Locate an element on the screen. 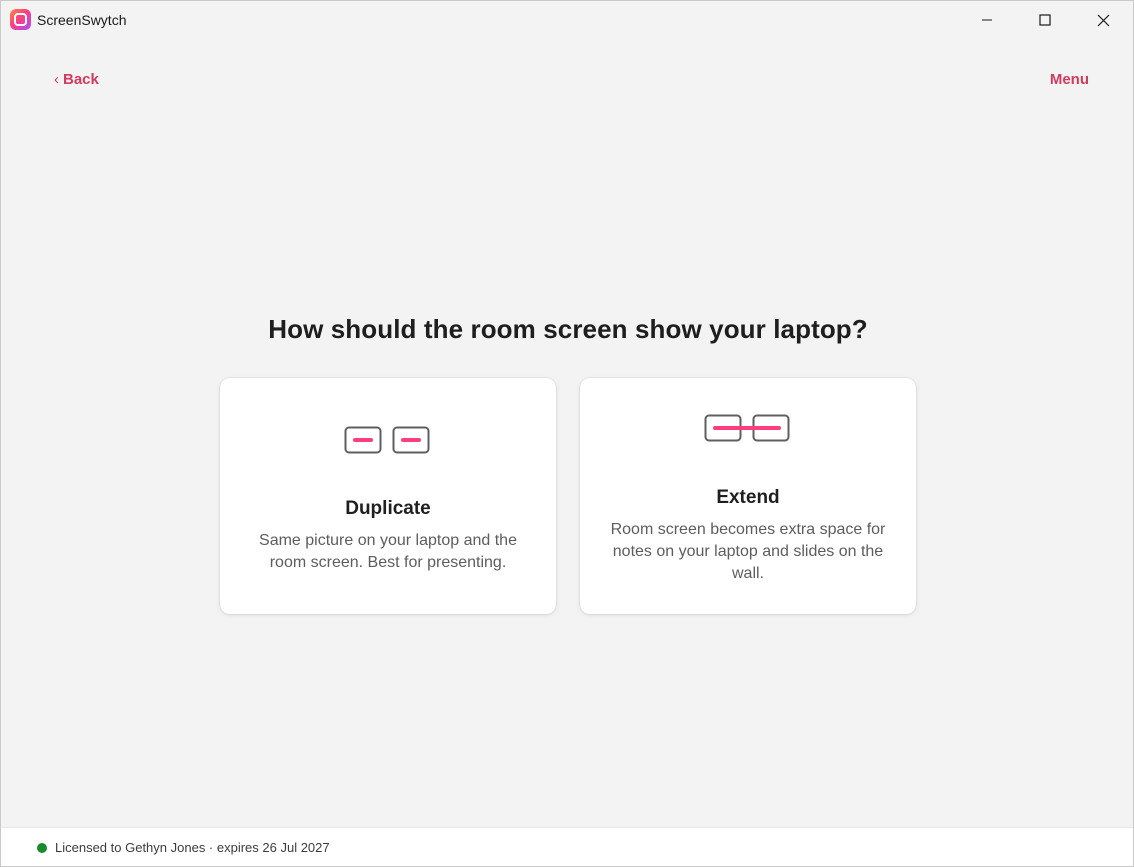 This screenshot has width=1134, height=867. minimize-icon is located at coordinates (987, 20).